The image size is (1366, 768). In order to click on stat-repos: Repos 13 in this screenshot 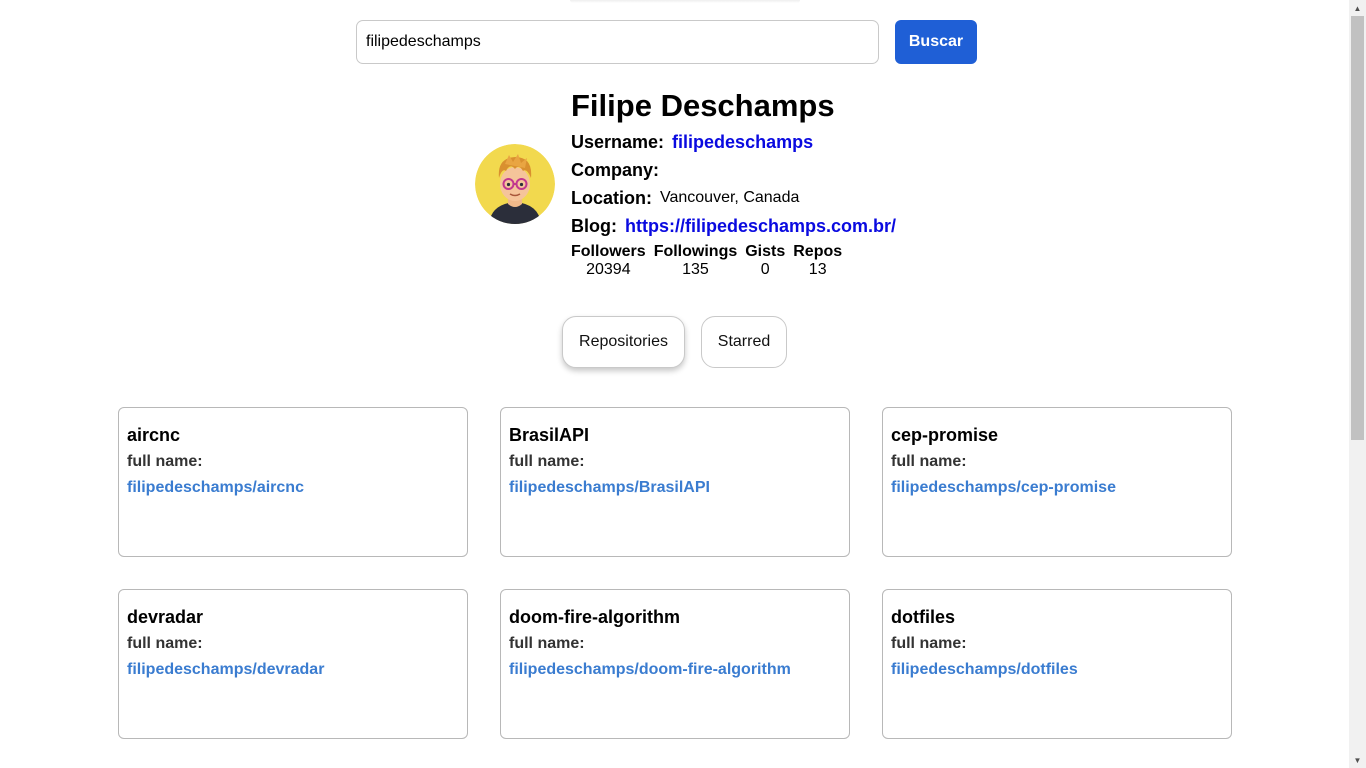, I will do `click(817, 261)`.